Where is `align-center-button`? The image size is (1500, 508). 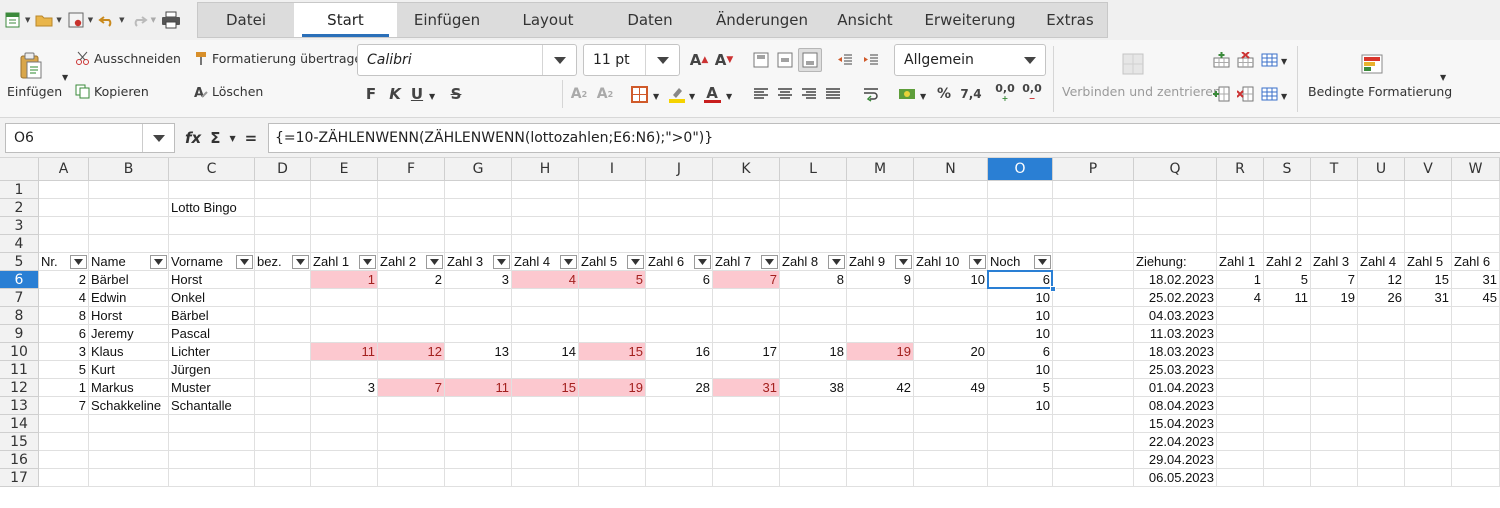
align-center-button is located at coordinates (785, 94).